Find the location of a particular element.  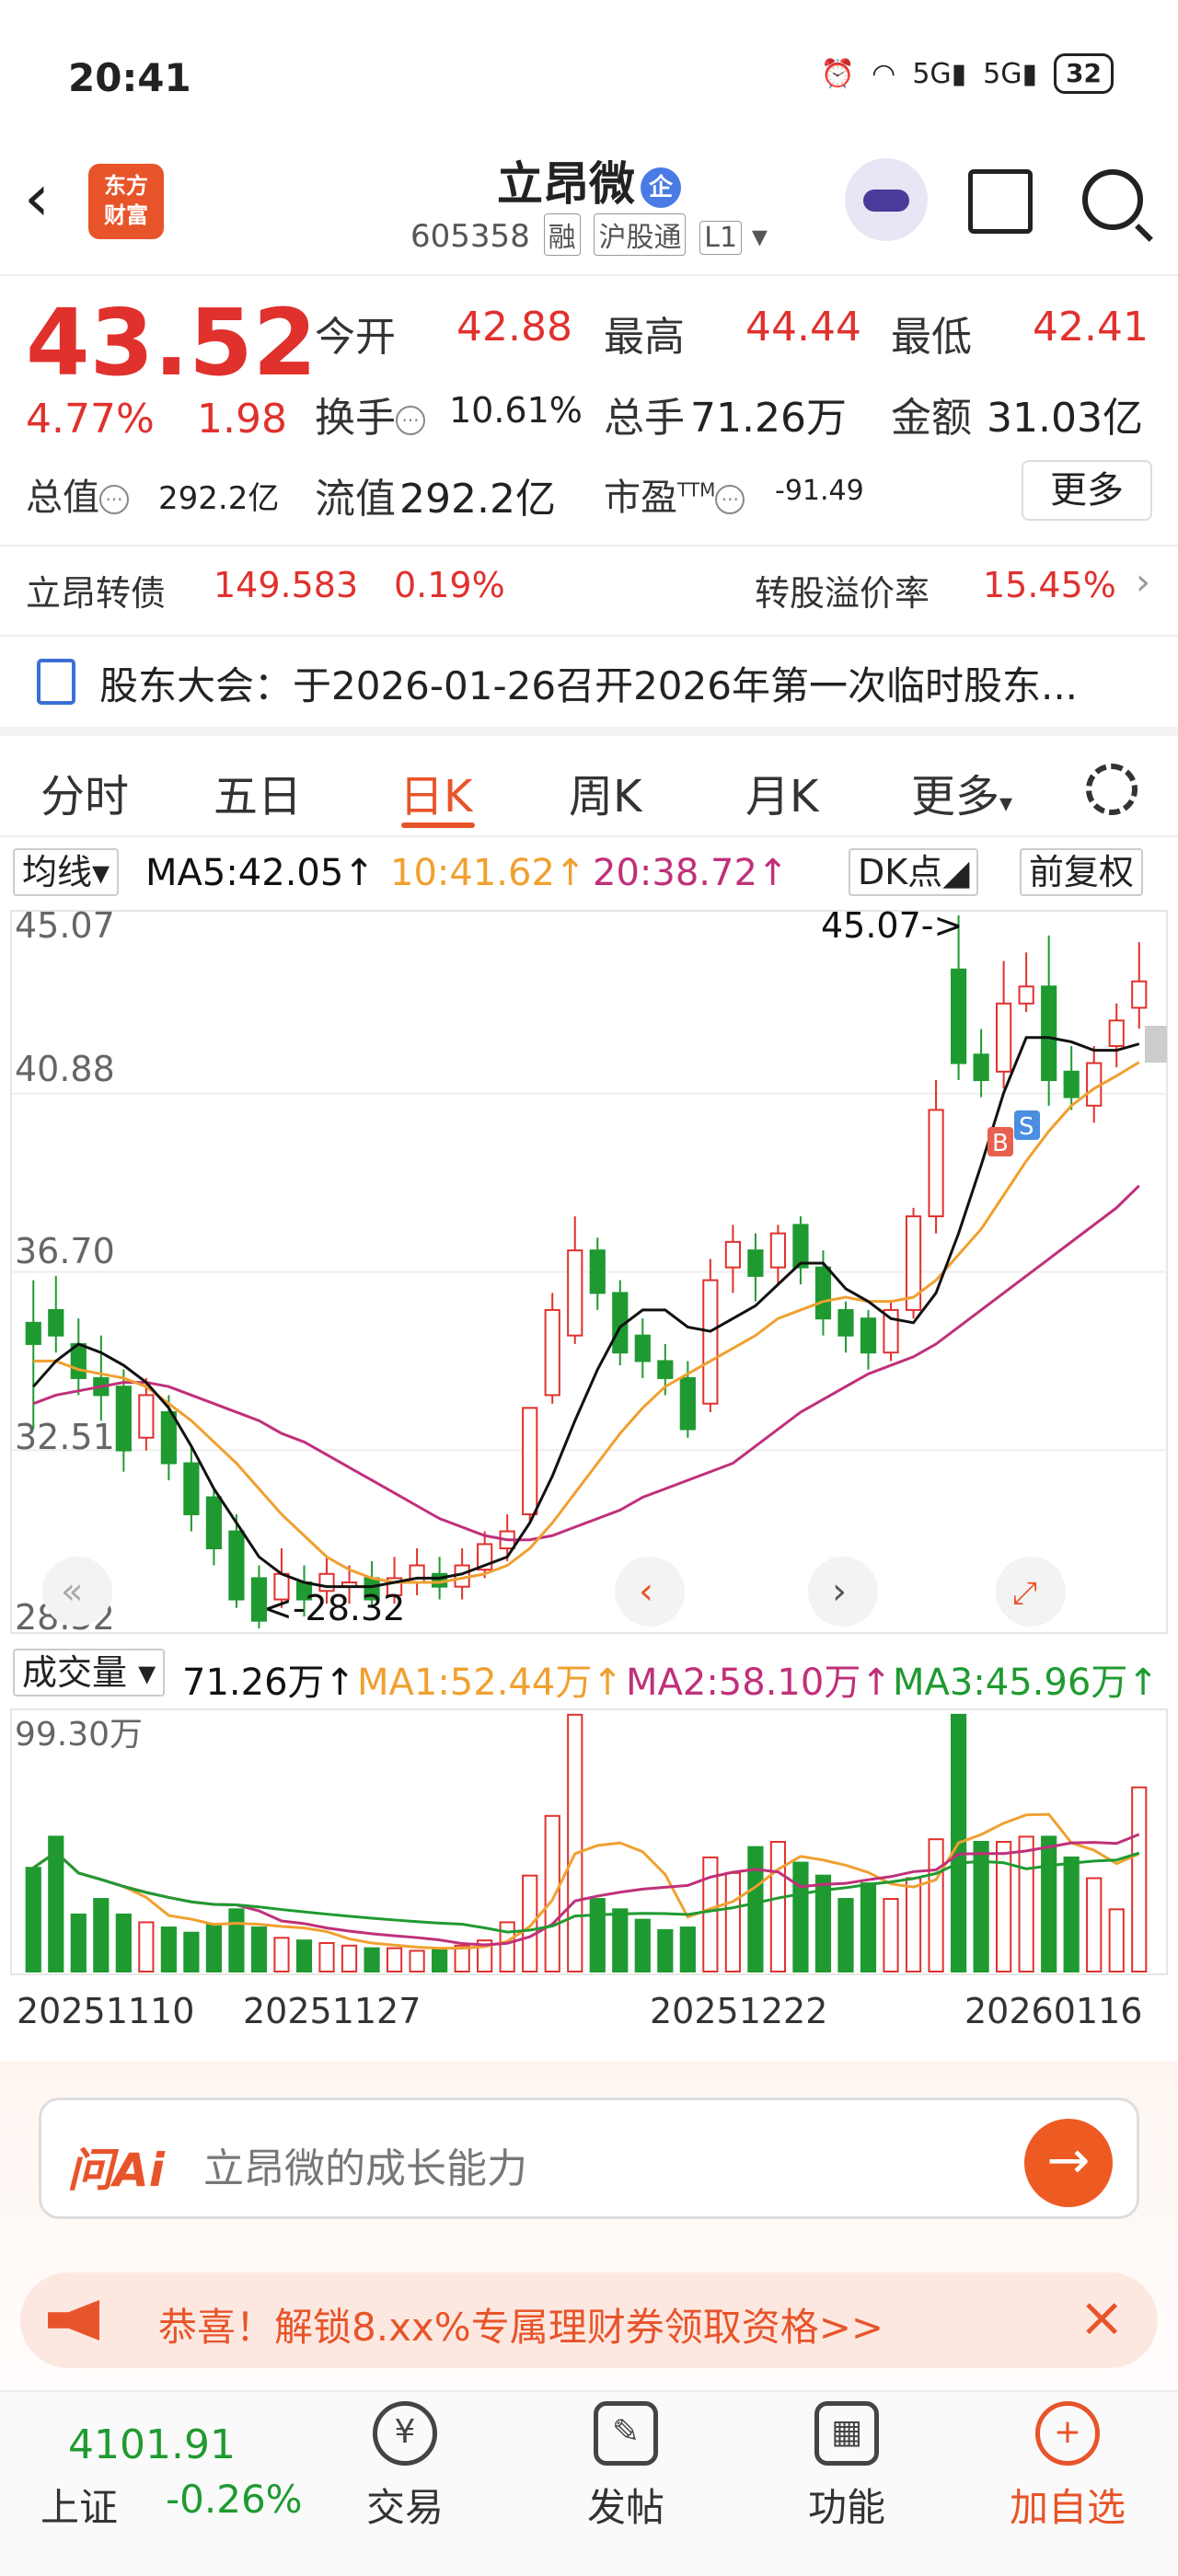

volume-select: 成交量 ▾ is located at coordinates (89, 1672).